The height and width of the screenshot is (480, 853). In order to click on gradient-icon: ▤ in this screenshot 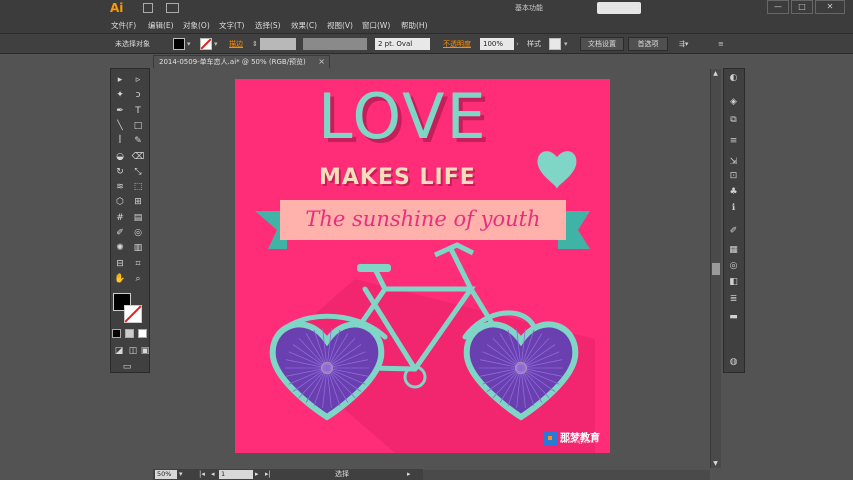, I will do `click(138, 218)`.